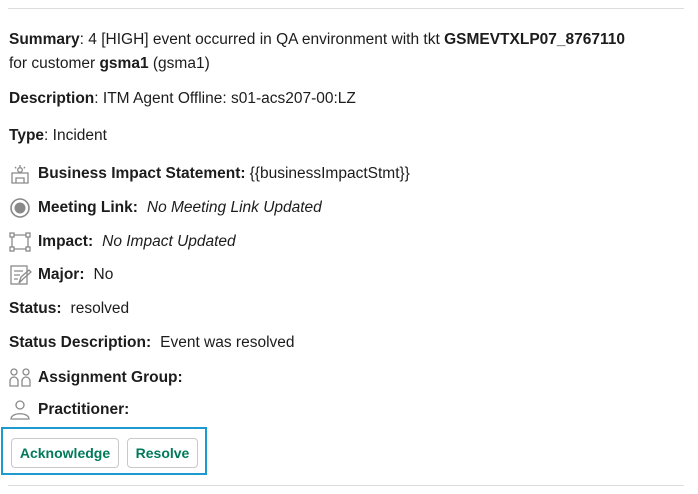  I want to click on major-icon, so click(21, 275).